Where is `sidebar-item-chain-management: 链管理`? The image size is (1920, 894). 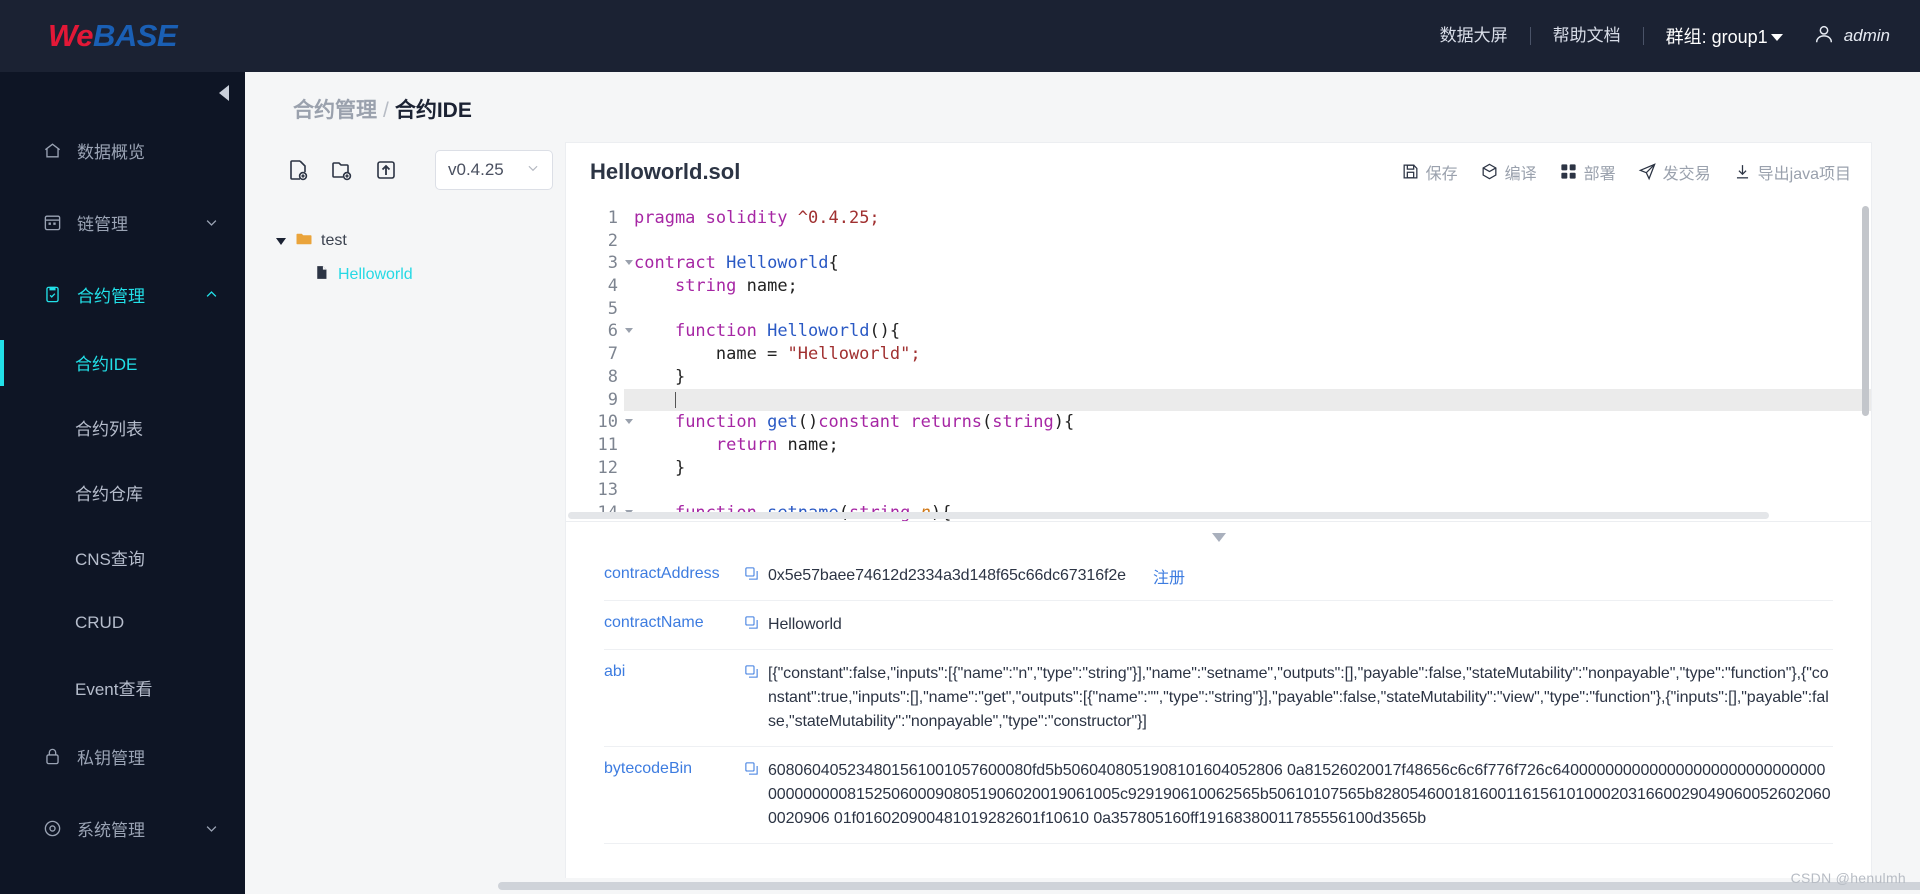
sidebar-item-chain-management: 链管理 is located at coordinates (122, 222).